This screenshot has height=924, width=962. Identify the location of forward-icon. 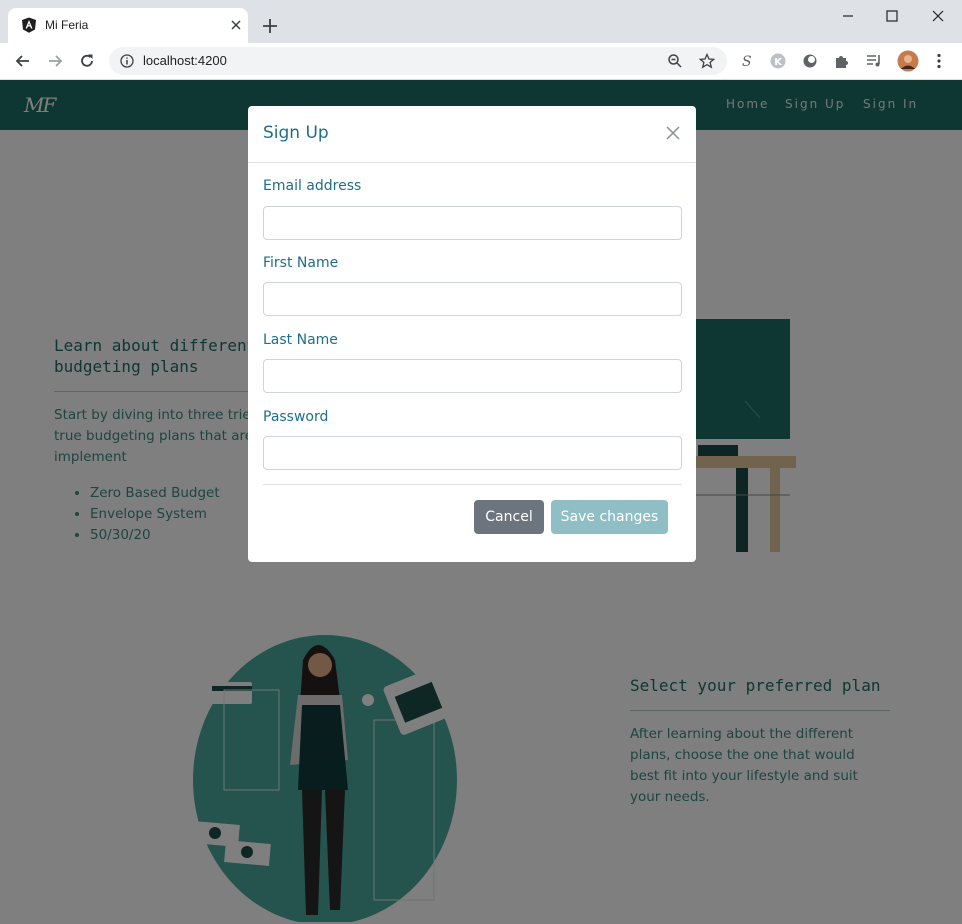
(55, 61).